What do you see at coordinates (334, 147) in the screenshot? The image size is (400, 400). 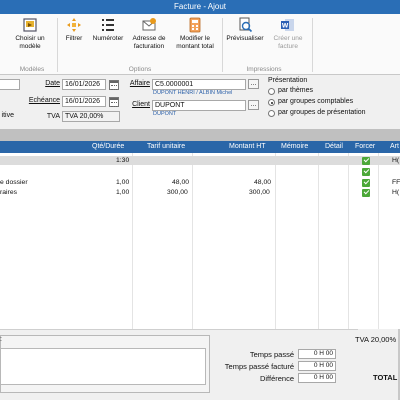 I see `col-detail-header: Détail` at bounding box center [334, 147].